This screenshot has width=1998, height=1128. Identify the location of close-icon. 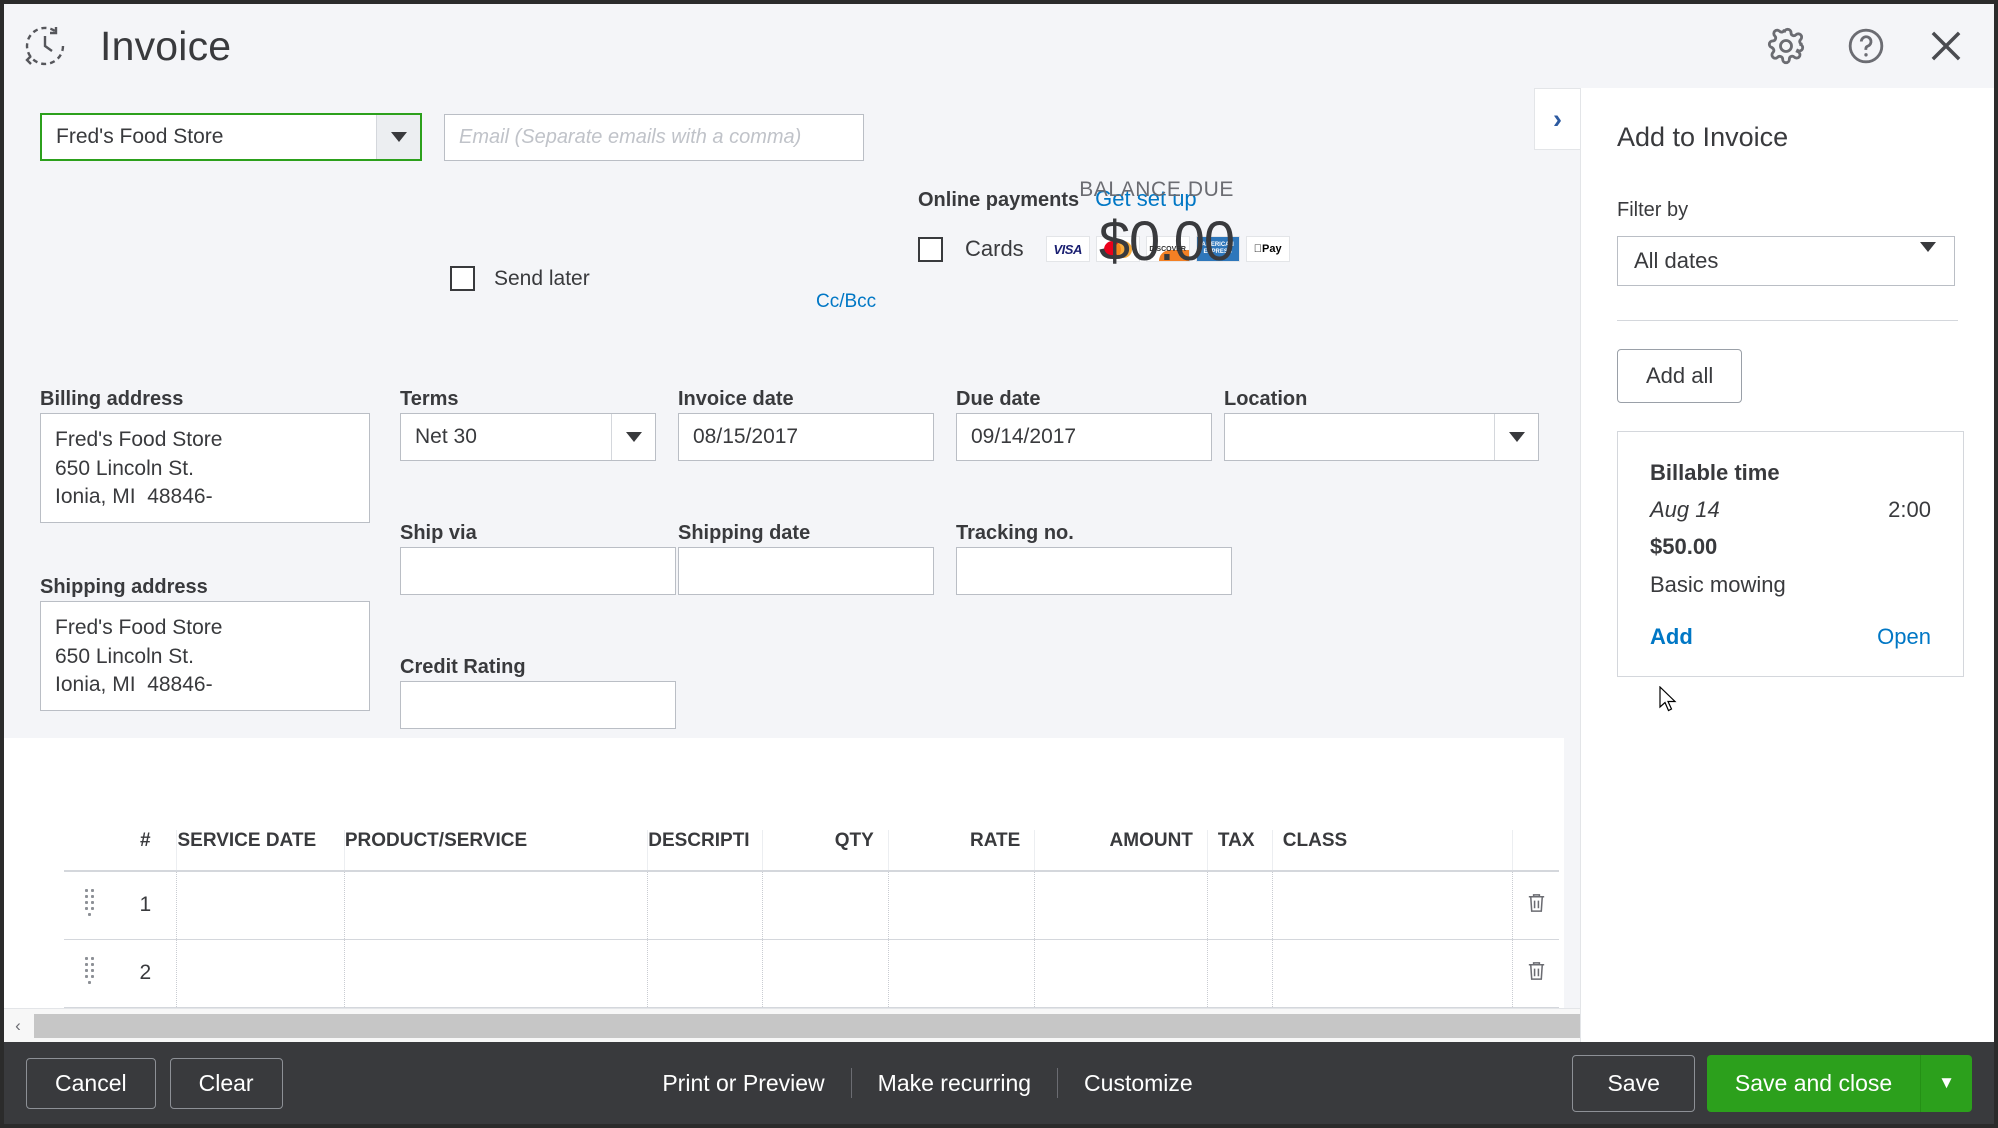
(1946, 46).